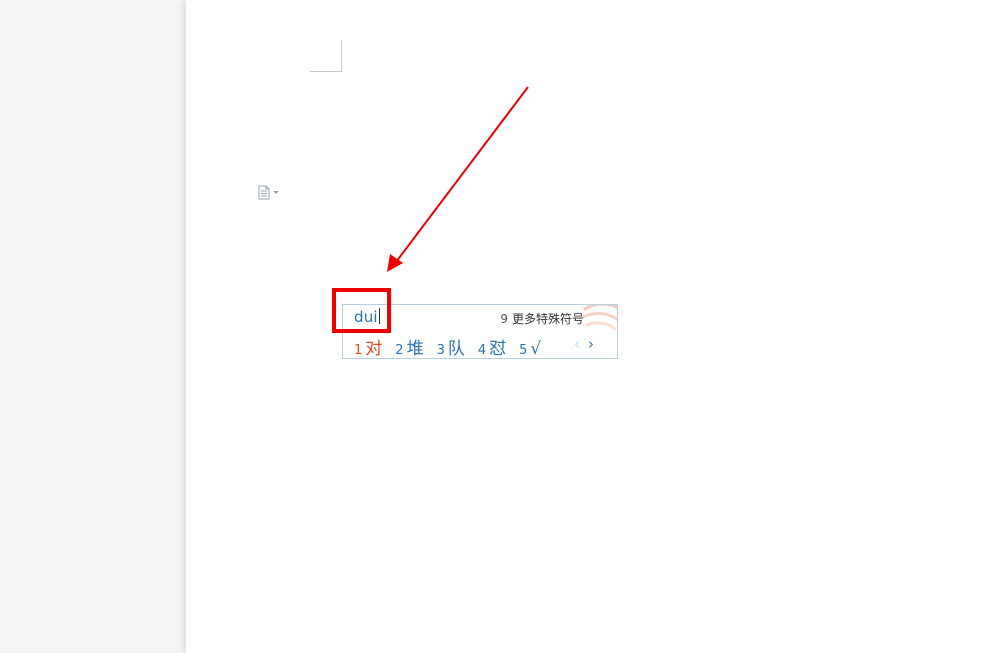 The height and width of the screenshot is (653, 986). Describe the element at coordinates (272, 192) in the screenshot. I see `paragraph-options-button` at that location.